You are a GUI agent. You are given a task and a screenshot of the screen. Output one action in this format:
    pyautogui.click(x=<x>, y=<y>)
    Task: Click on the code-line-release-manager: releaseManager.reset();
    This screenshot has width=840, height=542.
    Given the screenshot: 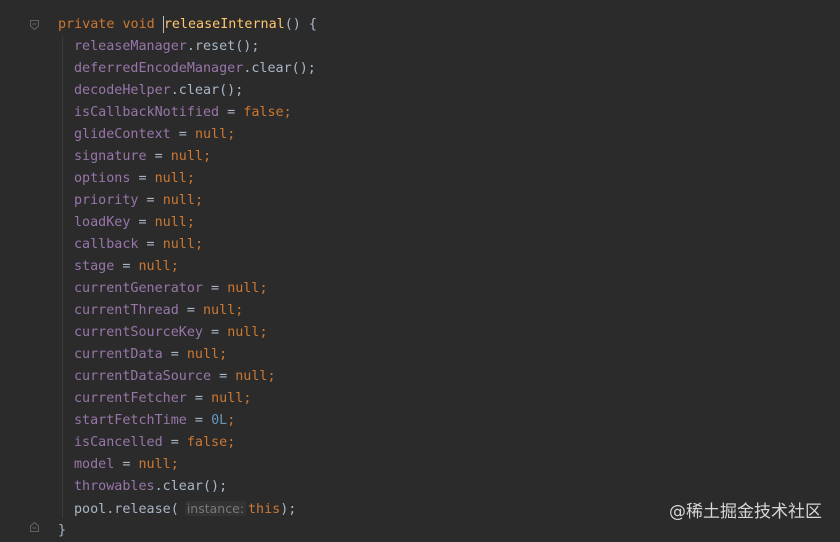 What is the action you would take?
    pyautogui.click(x=166, y=47)
    